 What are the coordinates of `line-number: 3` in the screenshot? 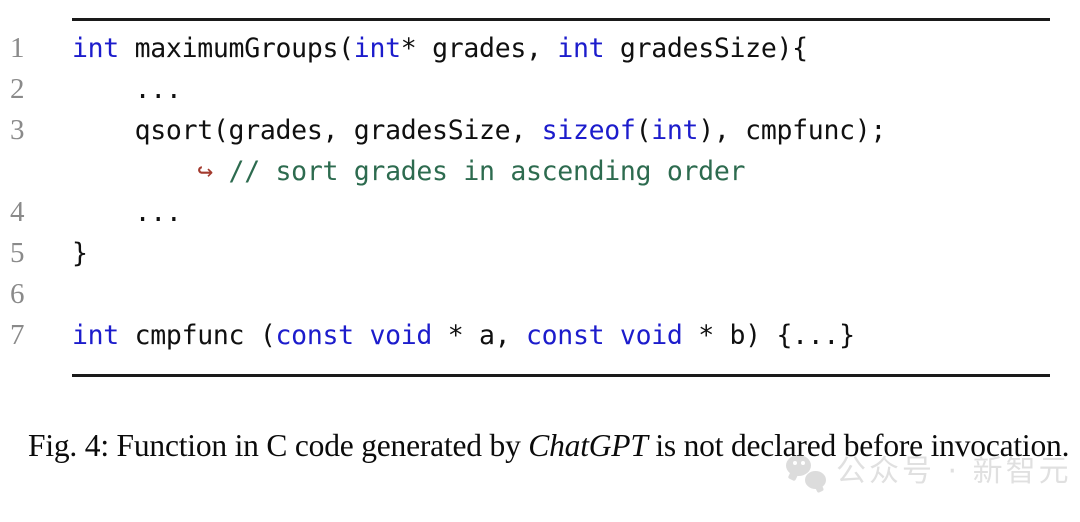 It's located at (17, 130).